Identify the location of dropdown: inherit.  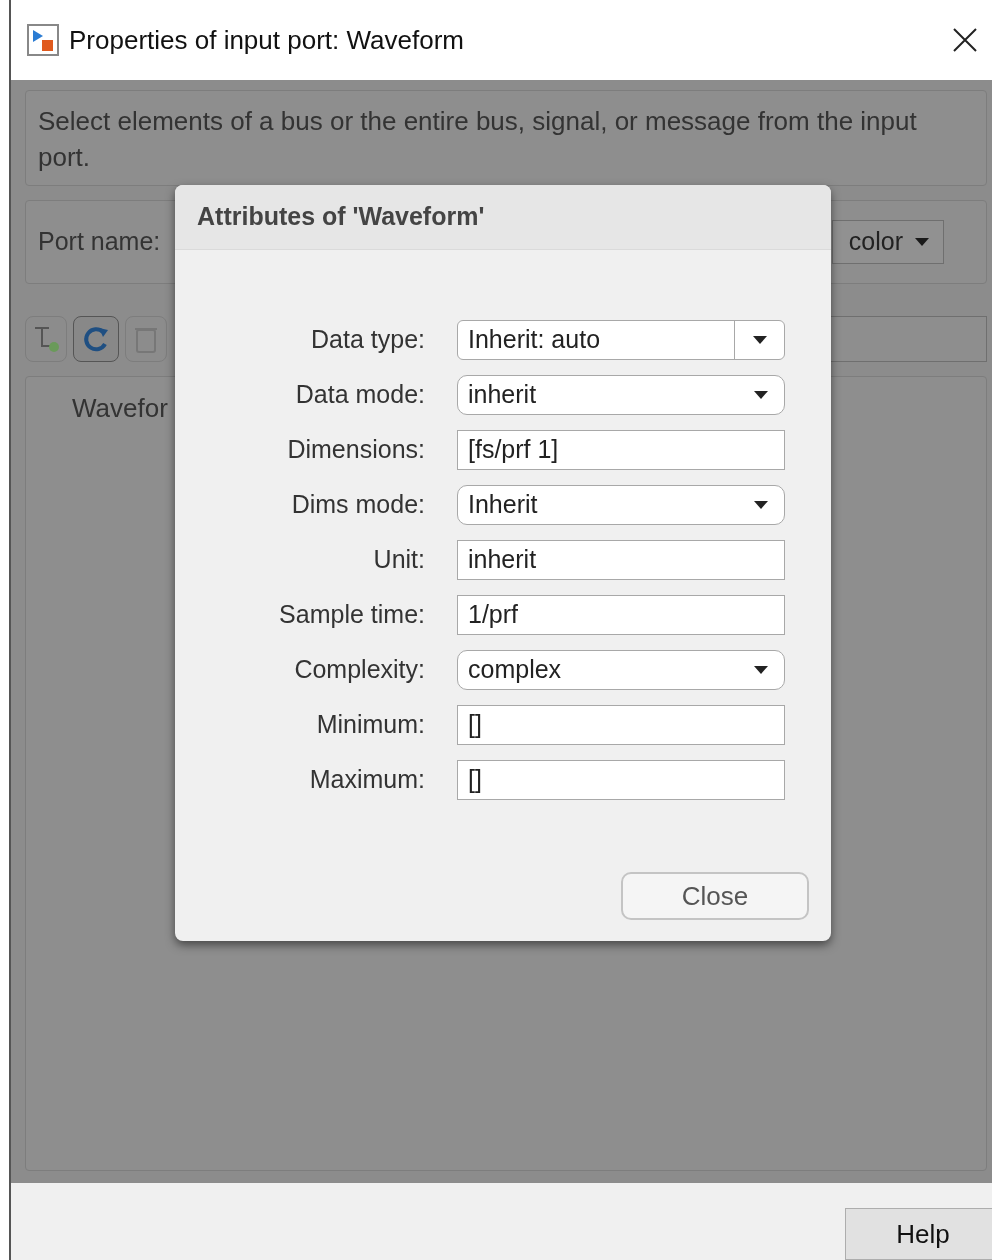
(621, 395).